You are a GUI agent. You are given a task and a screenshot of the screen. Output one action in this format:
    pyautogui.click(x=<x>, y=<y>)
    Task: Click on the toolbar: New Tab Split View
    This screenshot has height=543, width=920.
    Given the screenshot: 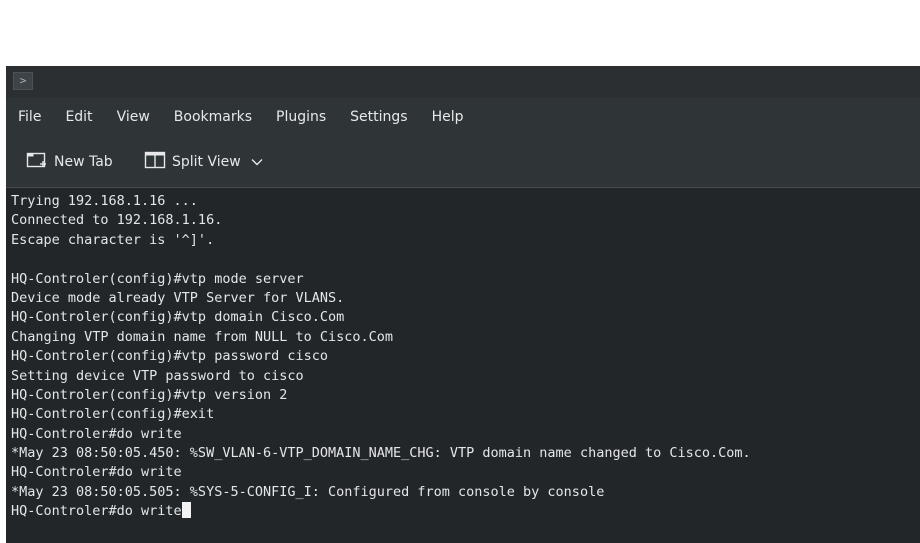 What is the action you would take?
    pyautogui.click(x=463, y=162)
    